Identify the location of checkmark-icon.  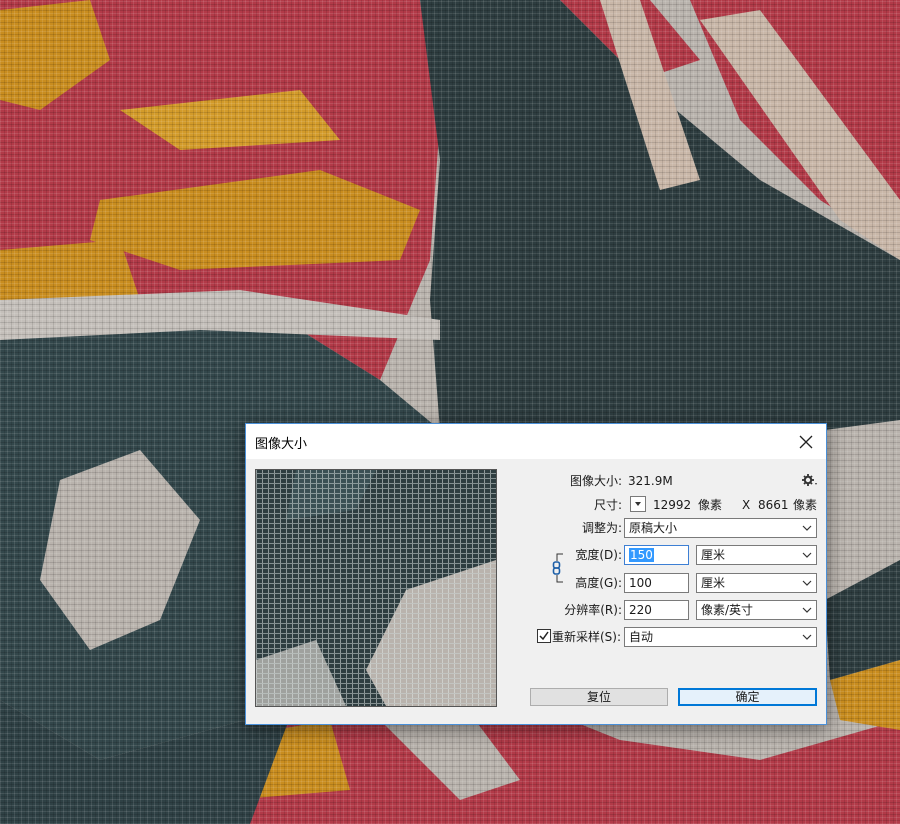
(544, 636).